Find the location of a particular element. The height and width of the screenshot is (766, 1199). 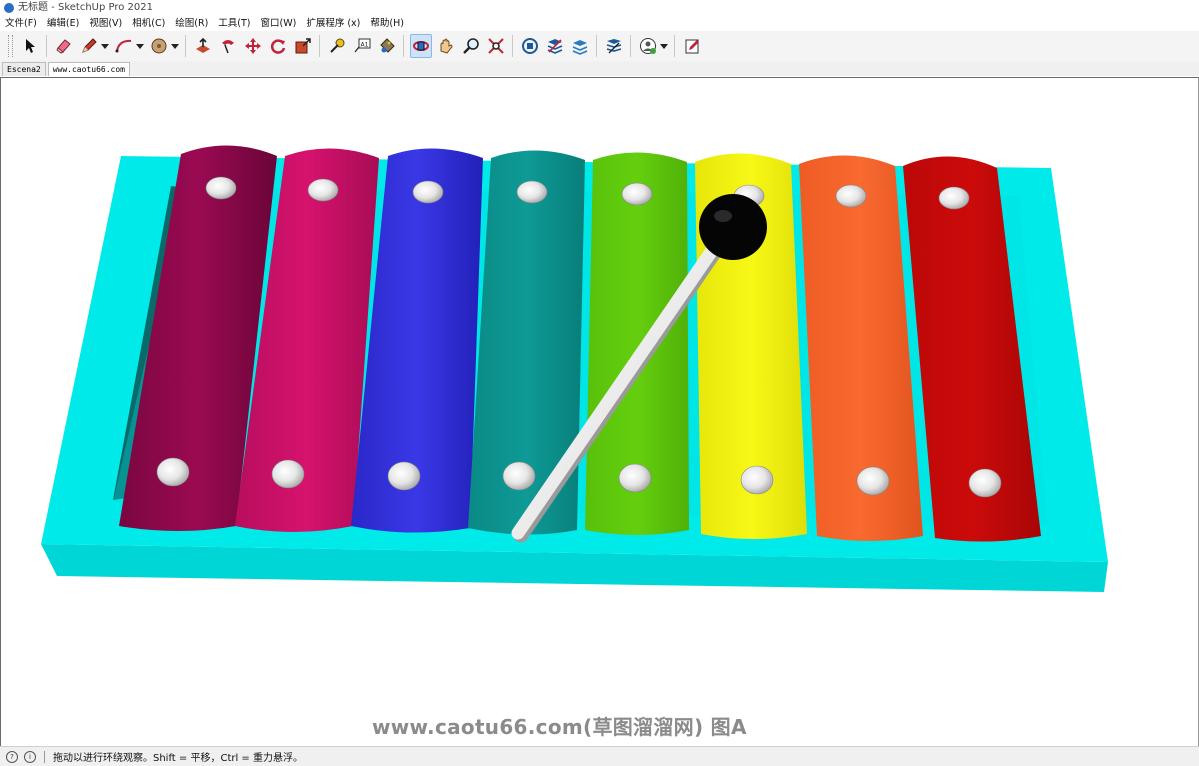

profile-dropdown-arrow-icon is located at coordinates (664, 46).